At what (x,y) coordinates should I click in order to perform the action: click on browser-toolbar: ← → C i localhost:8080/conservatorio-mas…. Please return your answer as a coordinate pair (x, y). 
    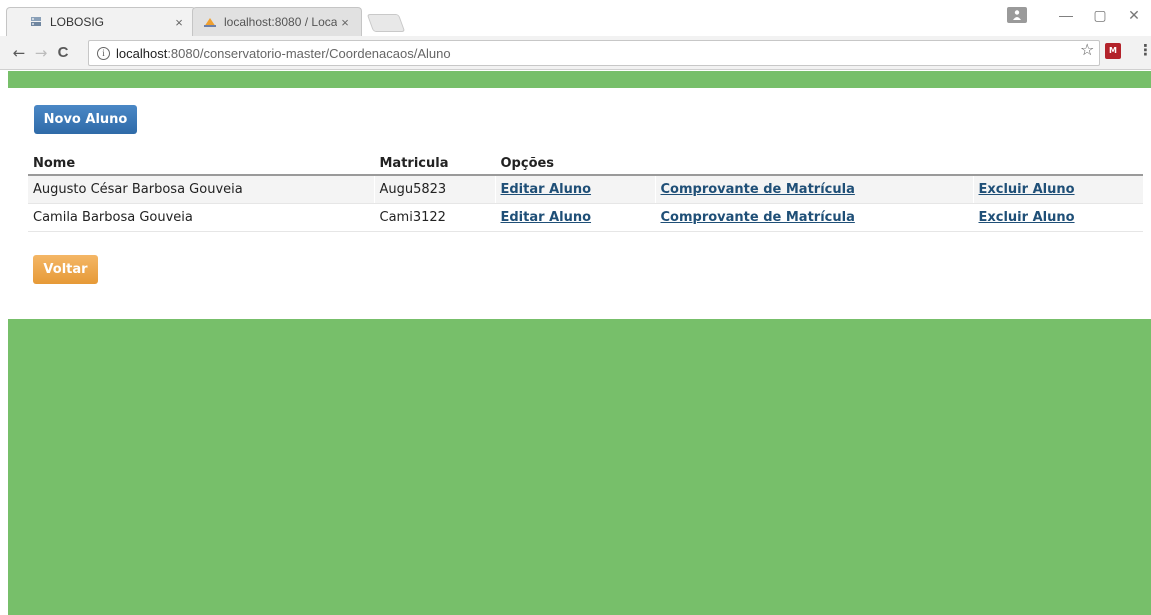
    Looking at the image, I should click on (575, 53).